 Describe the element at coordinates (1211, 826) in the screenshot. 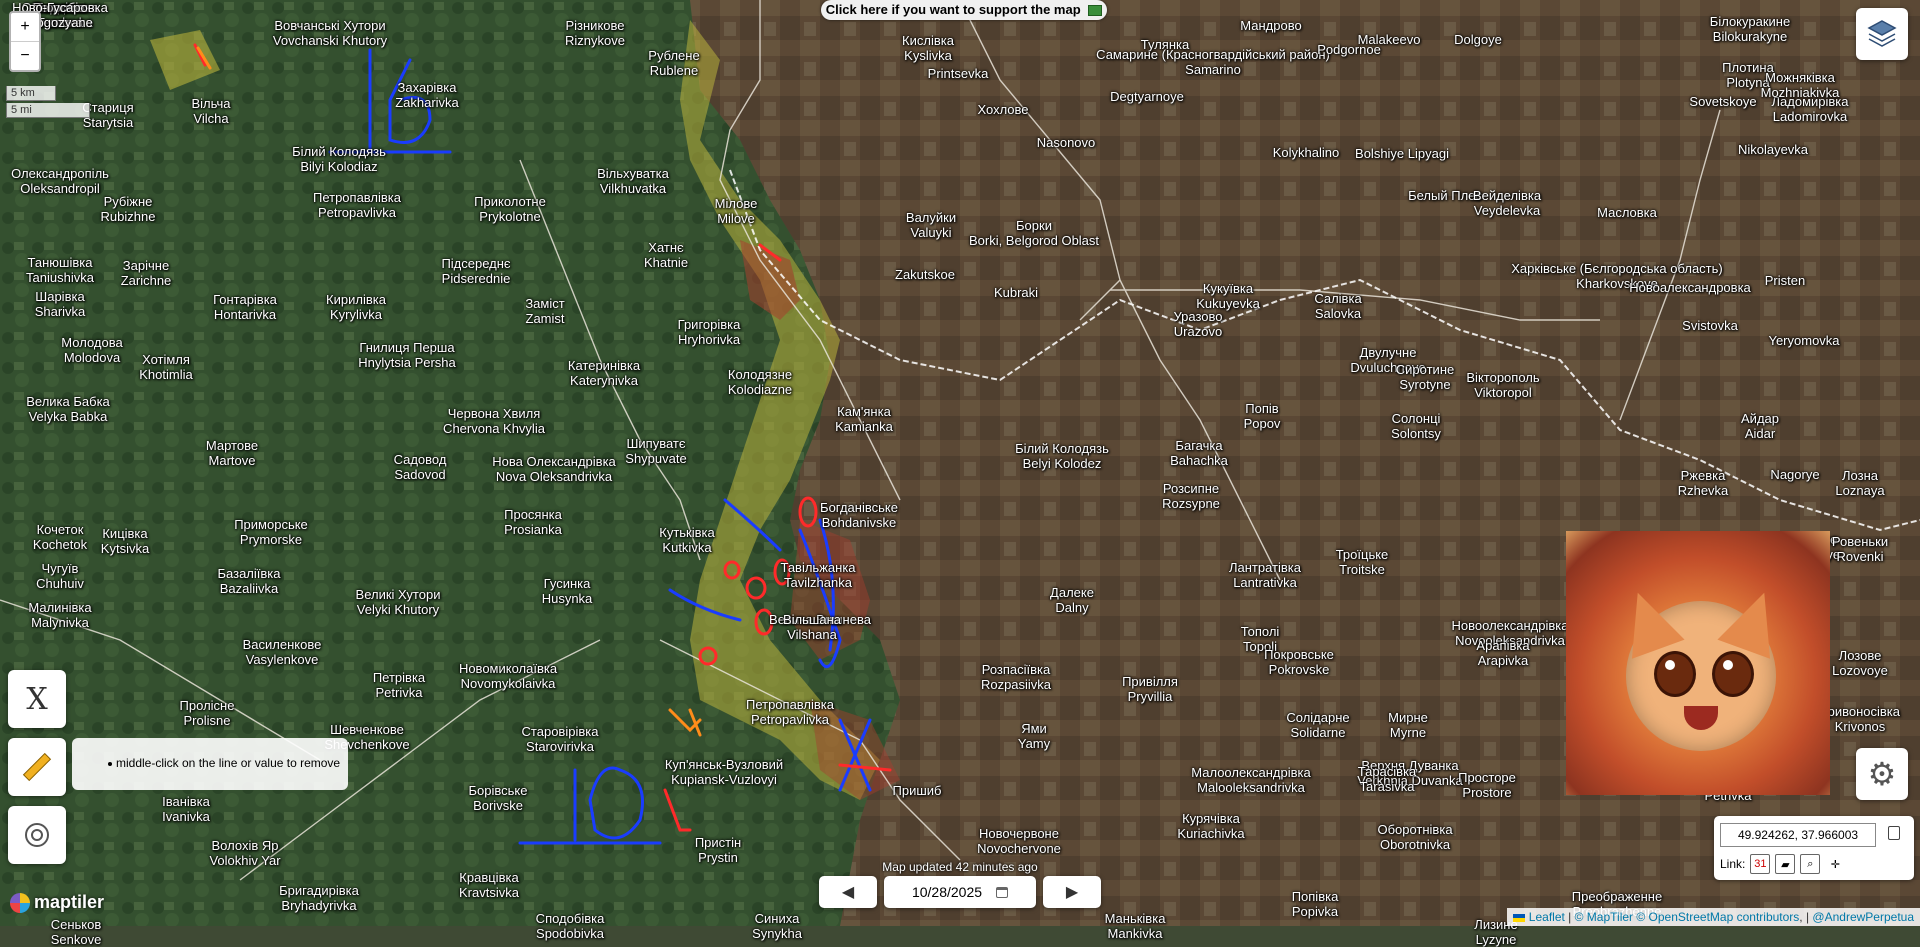

I see `map-place-label: Курячівка Kuriachivka` at that location.